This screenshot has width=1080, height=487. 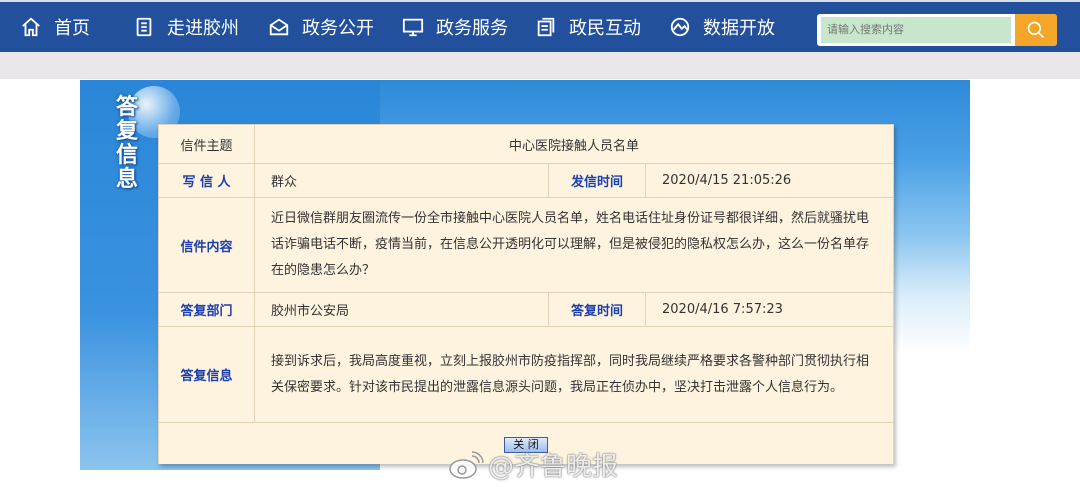 What do you see at coordinates (206, 180) in the screenshot?
I see `writer-label: 写 信 人` at bounding box center [206, 180].